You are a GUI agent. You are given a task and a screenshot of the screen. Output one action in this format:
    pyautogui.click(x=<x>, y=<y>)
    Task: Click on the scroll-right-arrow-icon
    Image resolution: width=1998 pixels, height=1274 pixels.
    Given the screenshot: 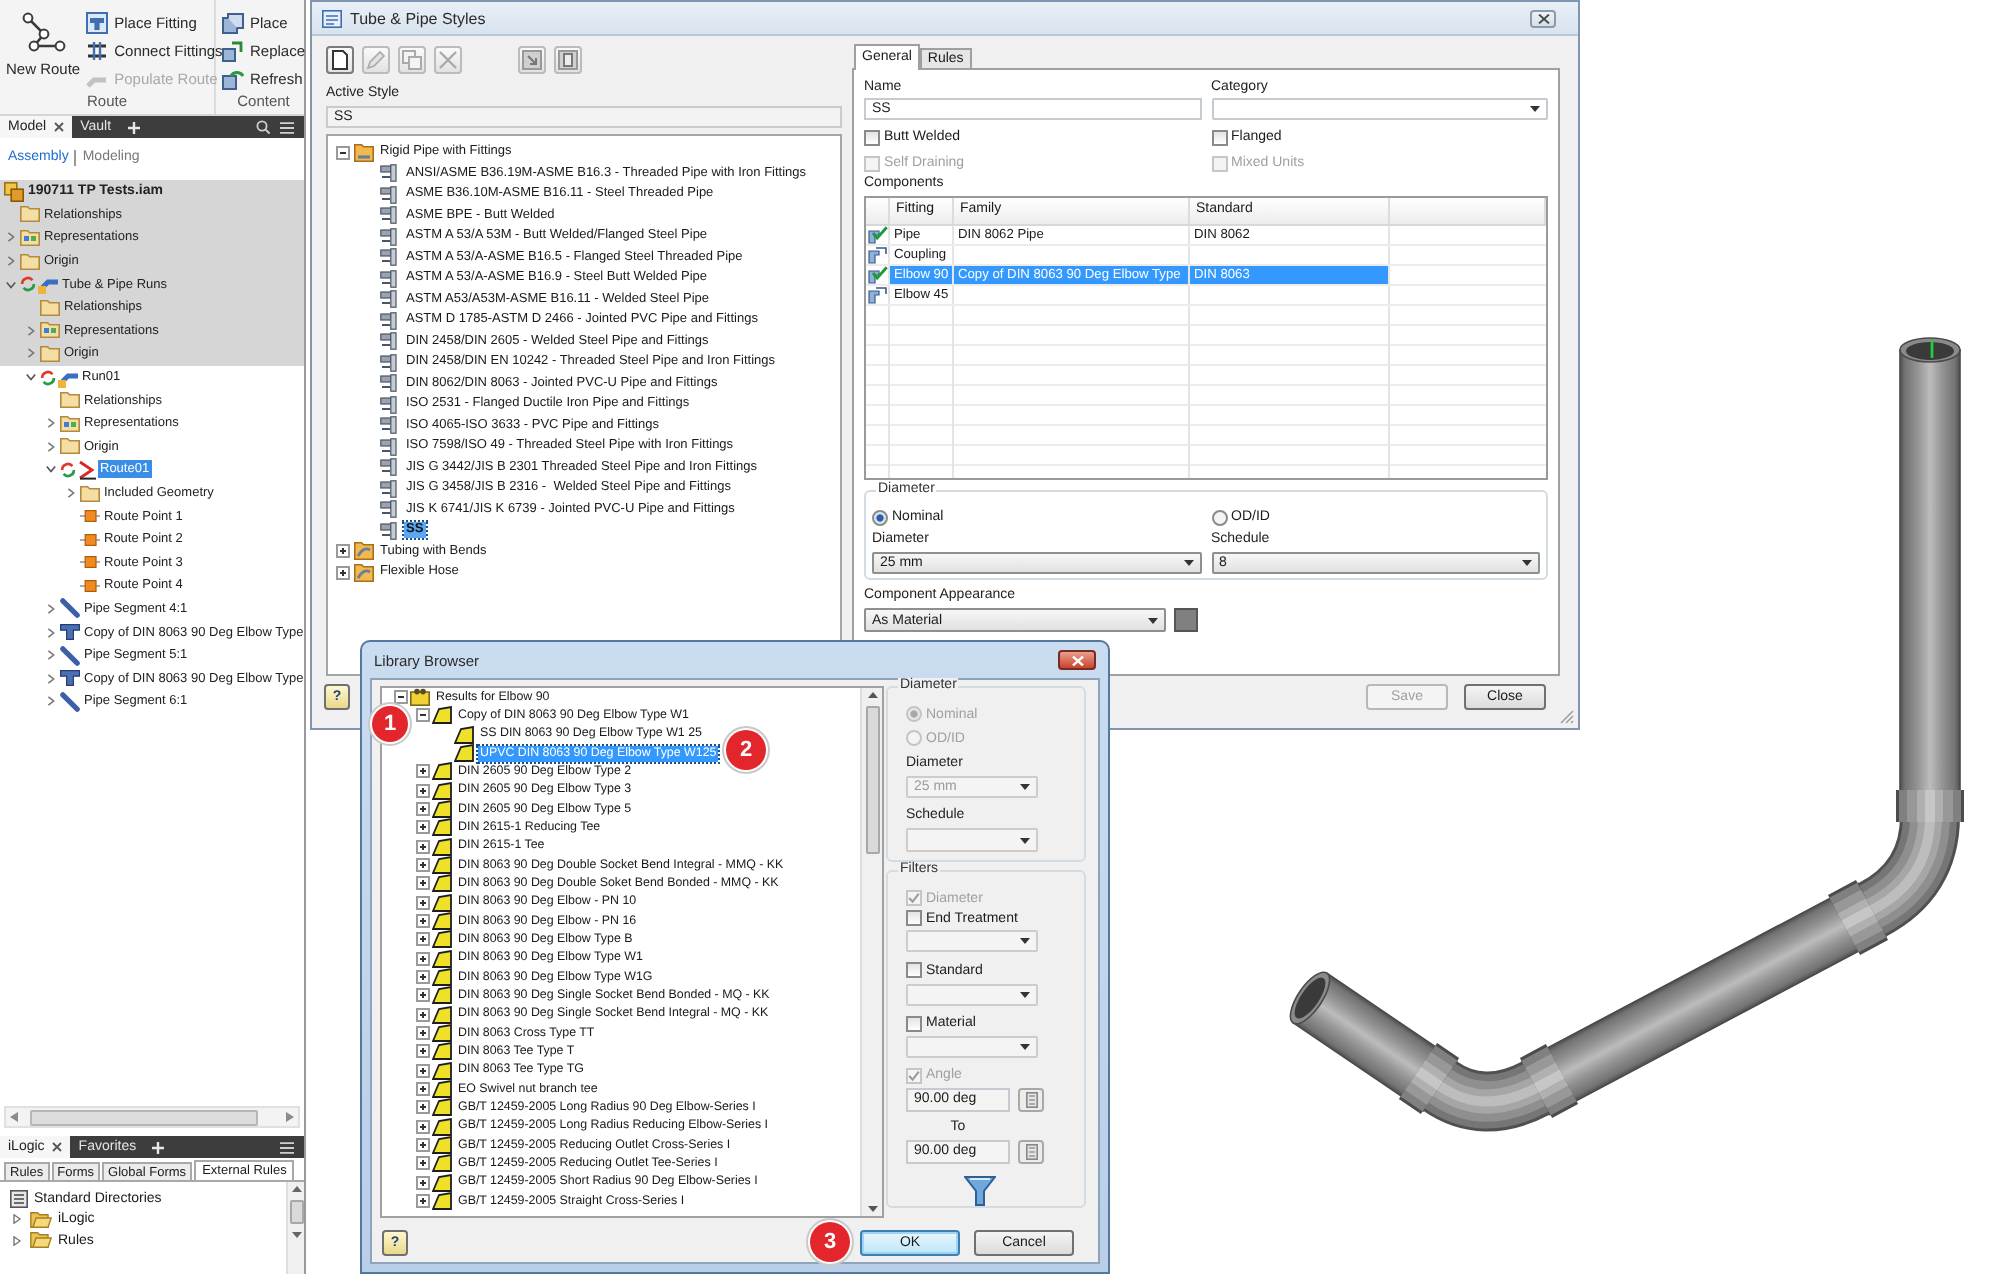 What is the action you would take?
    pyautogui.click(x=290, y=1117)
    